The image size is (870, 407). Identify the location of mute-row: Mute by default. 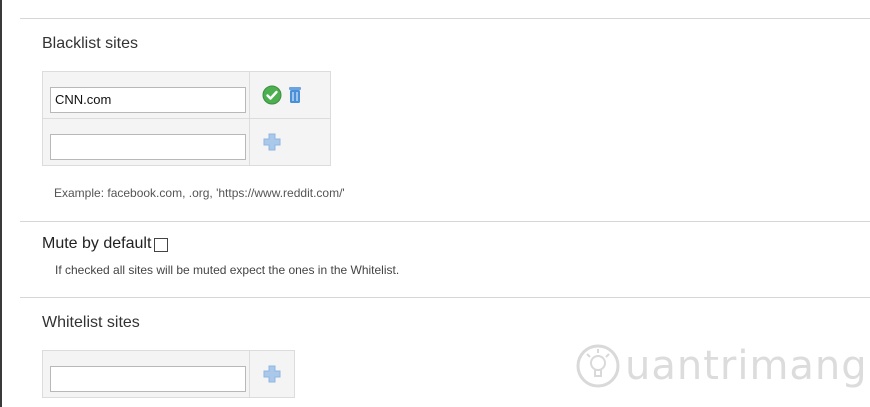
(105, 244).